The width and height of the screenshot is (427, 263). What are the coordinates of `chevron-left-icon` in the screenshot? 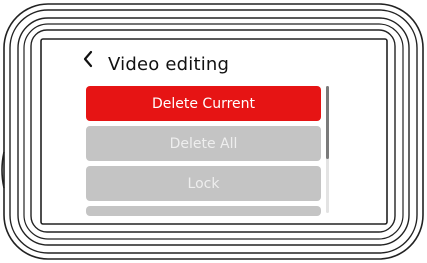 It's located at (88, 59).